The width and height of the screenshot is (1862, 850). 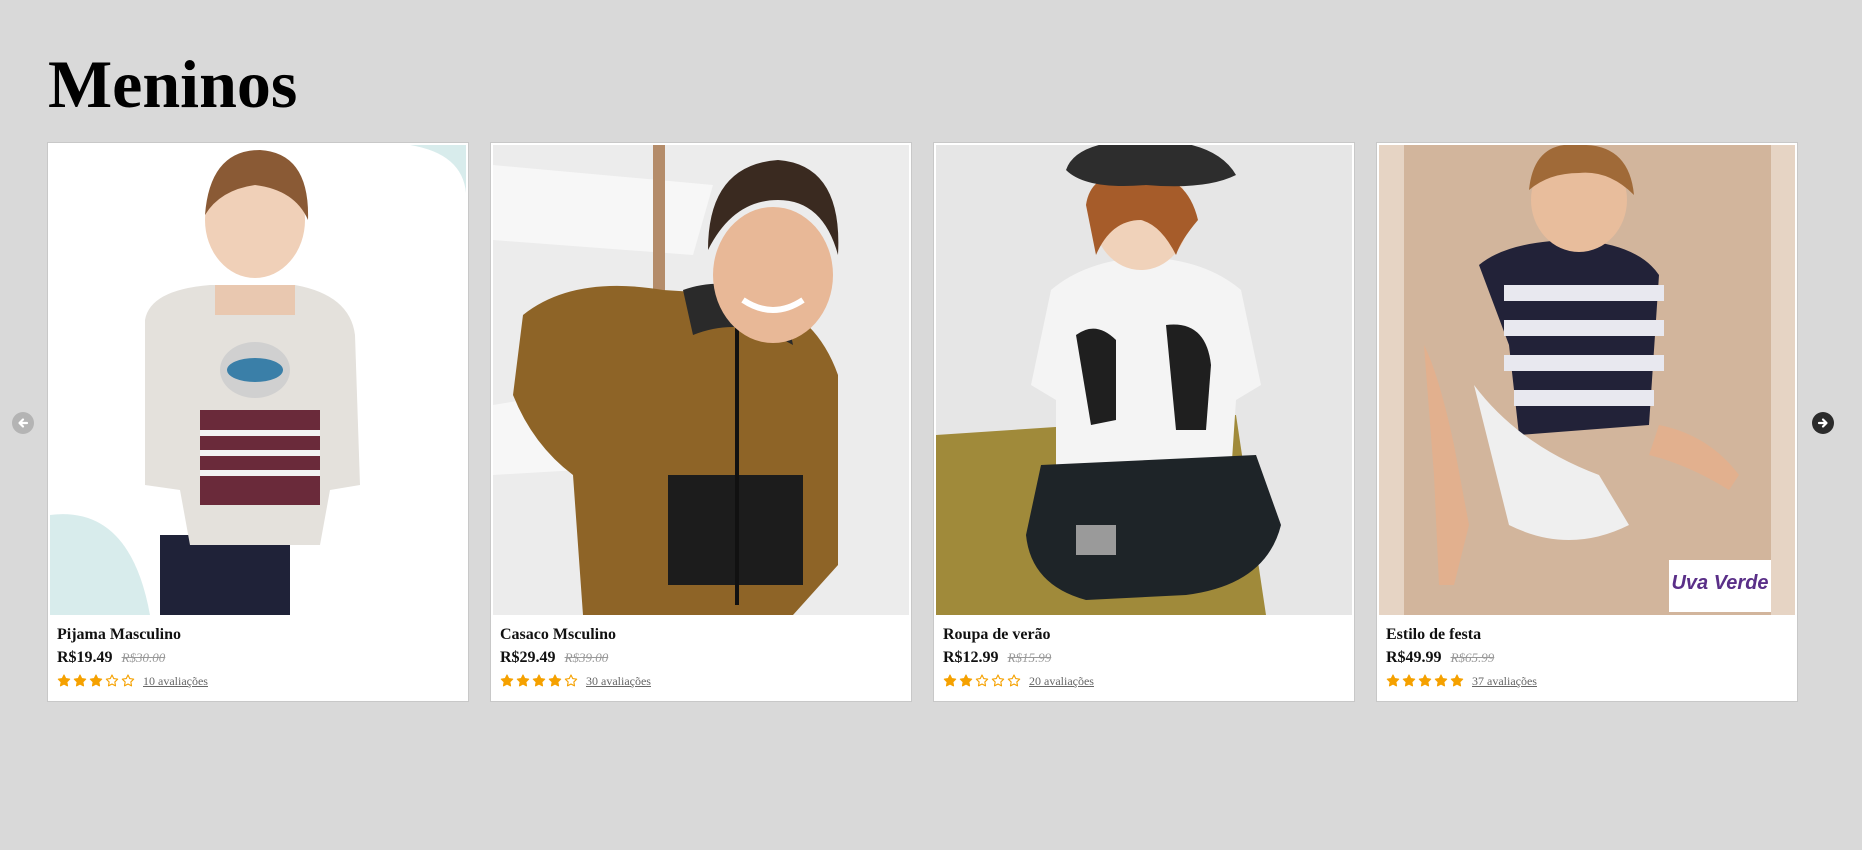 I want to click on price-row: R$12.99 R$15.99, so click(x=1144, y=658).